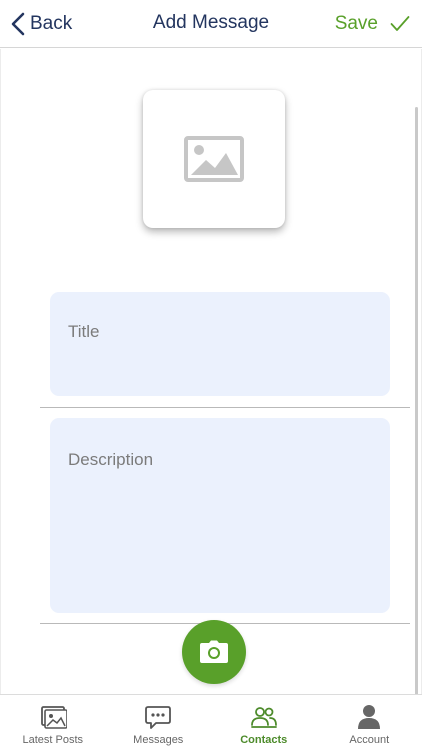  Describe the element at coordinates (53, 740) in the screenshot. I see `tab-label: Latest Posts` at that location.